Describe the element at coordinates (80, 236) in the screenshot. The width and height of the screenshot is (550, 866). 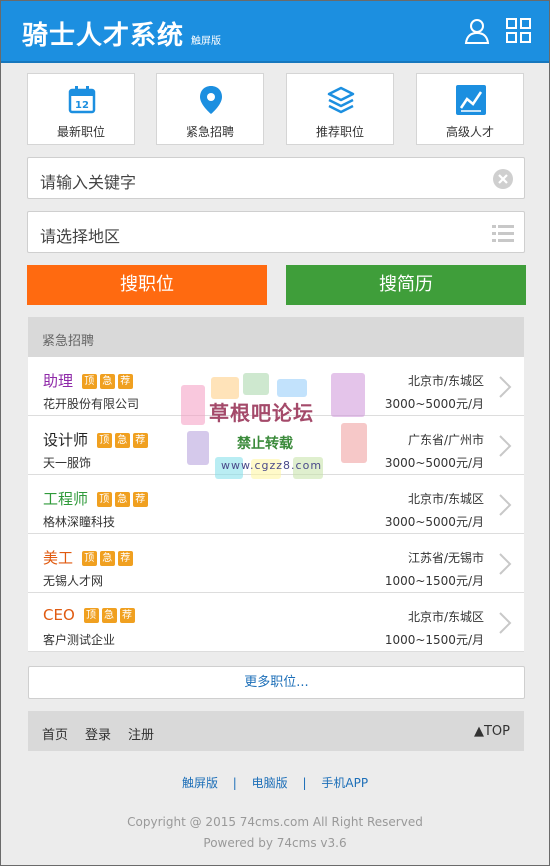
I see `region-placeholder: 请选择地区` at that location.